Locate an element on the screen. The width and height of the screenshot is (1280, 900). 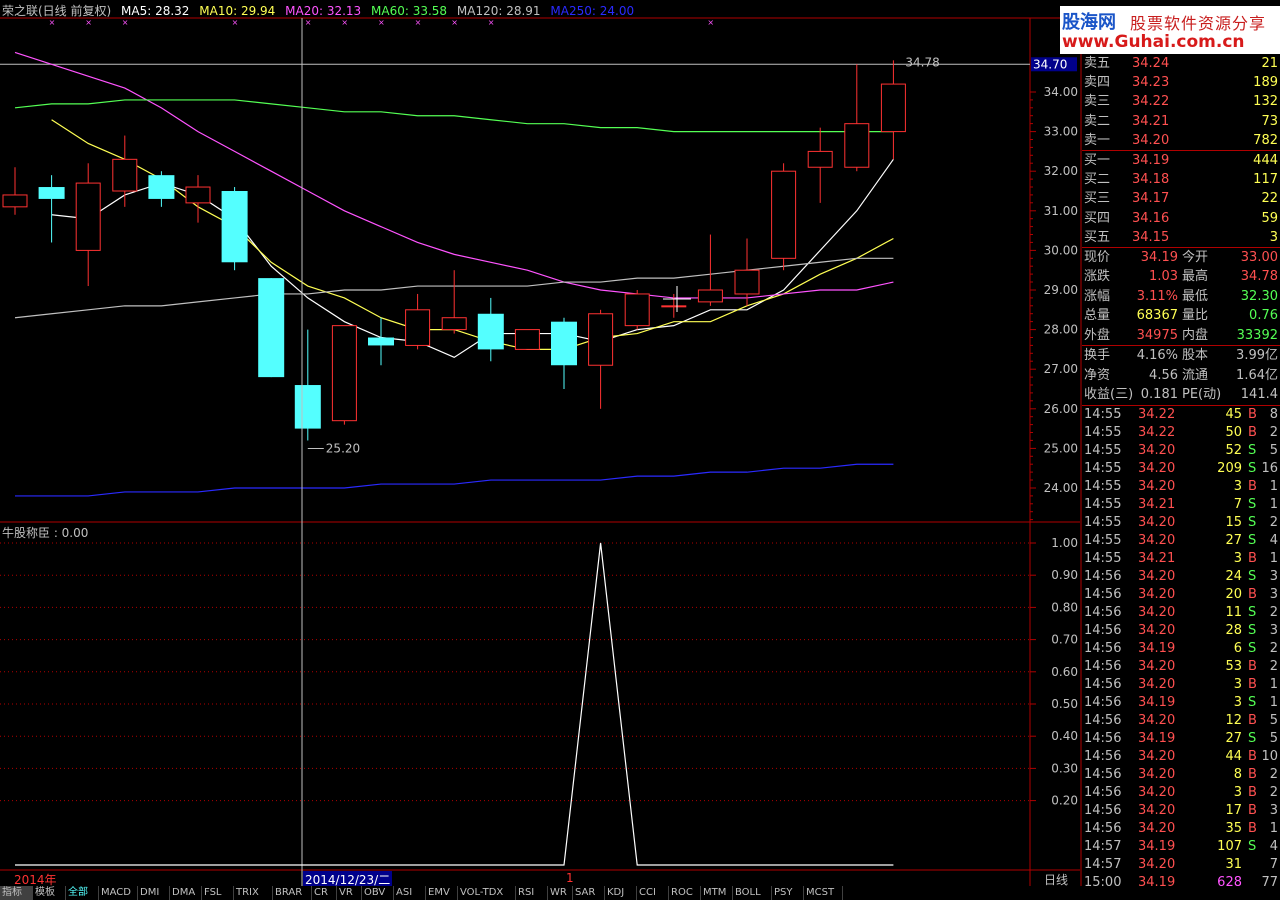
signal-marker: × is located at coordinates (52, 22).